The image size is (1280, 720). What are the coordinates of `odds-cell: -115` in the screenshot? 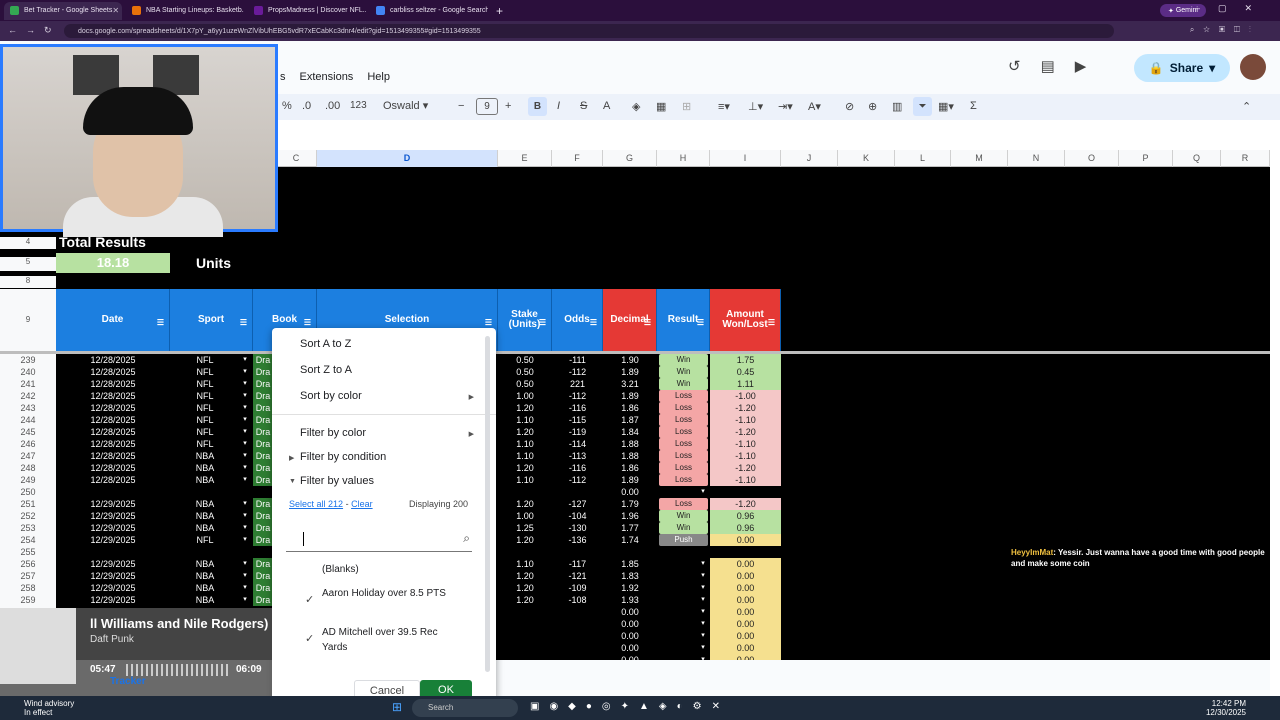 It's located at (577, 420).